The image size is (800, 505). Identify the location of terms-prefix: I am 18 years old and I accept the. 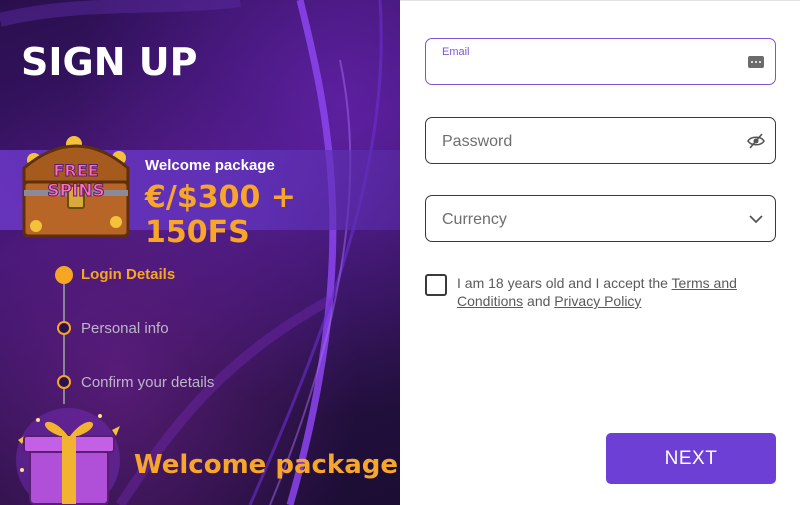
(564, 283).